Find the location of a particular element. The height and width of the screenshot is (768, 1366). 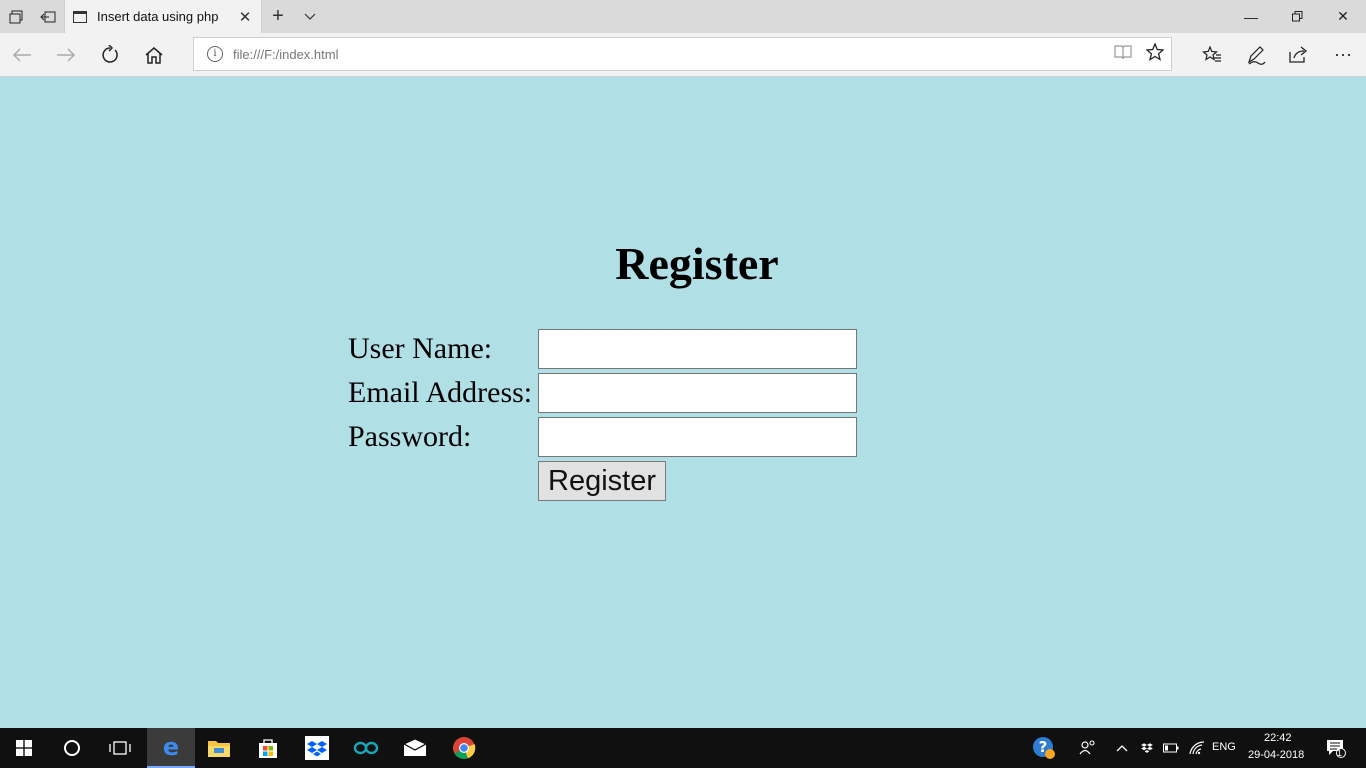

email-input is located at coordinates (697, 393).